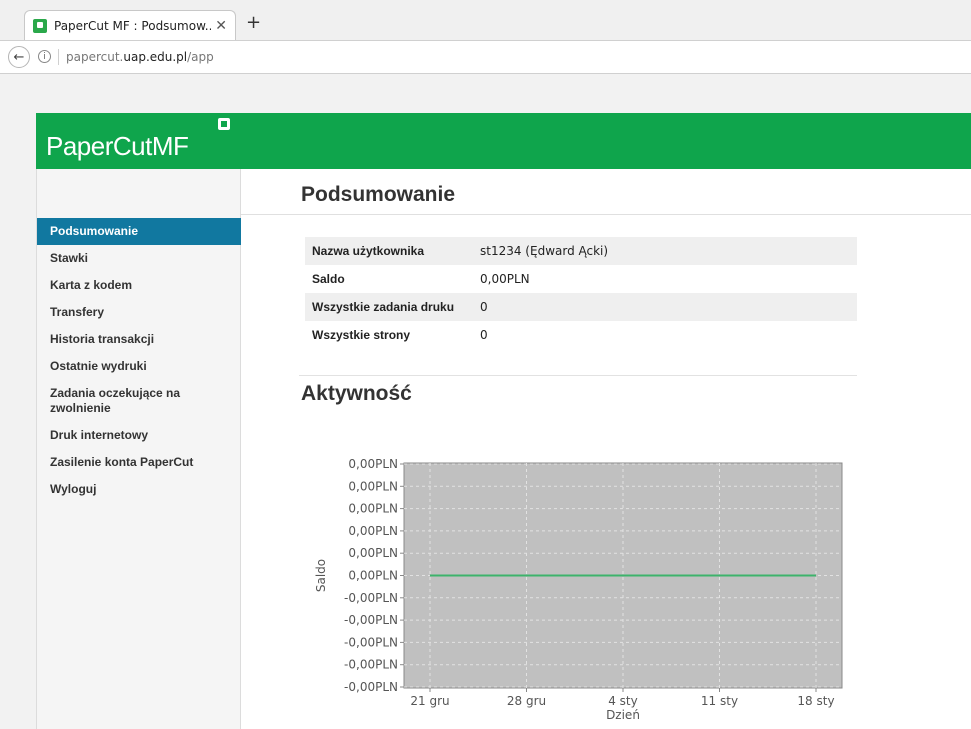 The width and height of the screenshot is (971, 729). What do you see at coordinates (140, 57) in the screenshot?
I see `url-text: papercut.uap.edu.pl/app` at bounding box center [140, 57].